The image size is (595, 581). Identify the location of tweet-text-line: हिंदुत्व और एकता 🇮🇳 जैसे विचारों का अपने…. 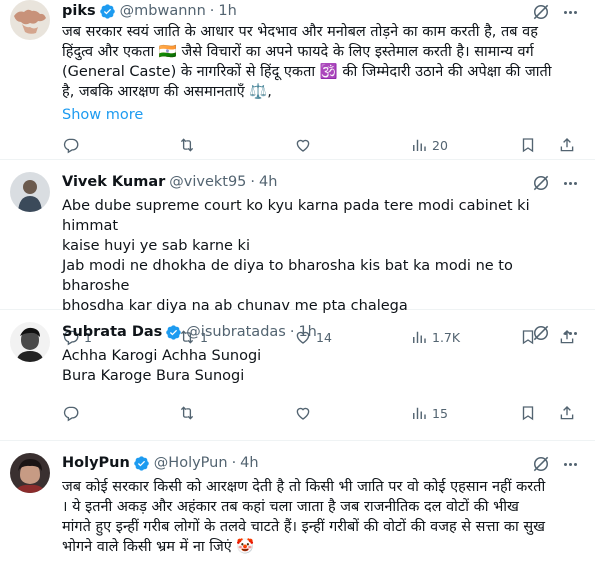
(298, 52).